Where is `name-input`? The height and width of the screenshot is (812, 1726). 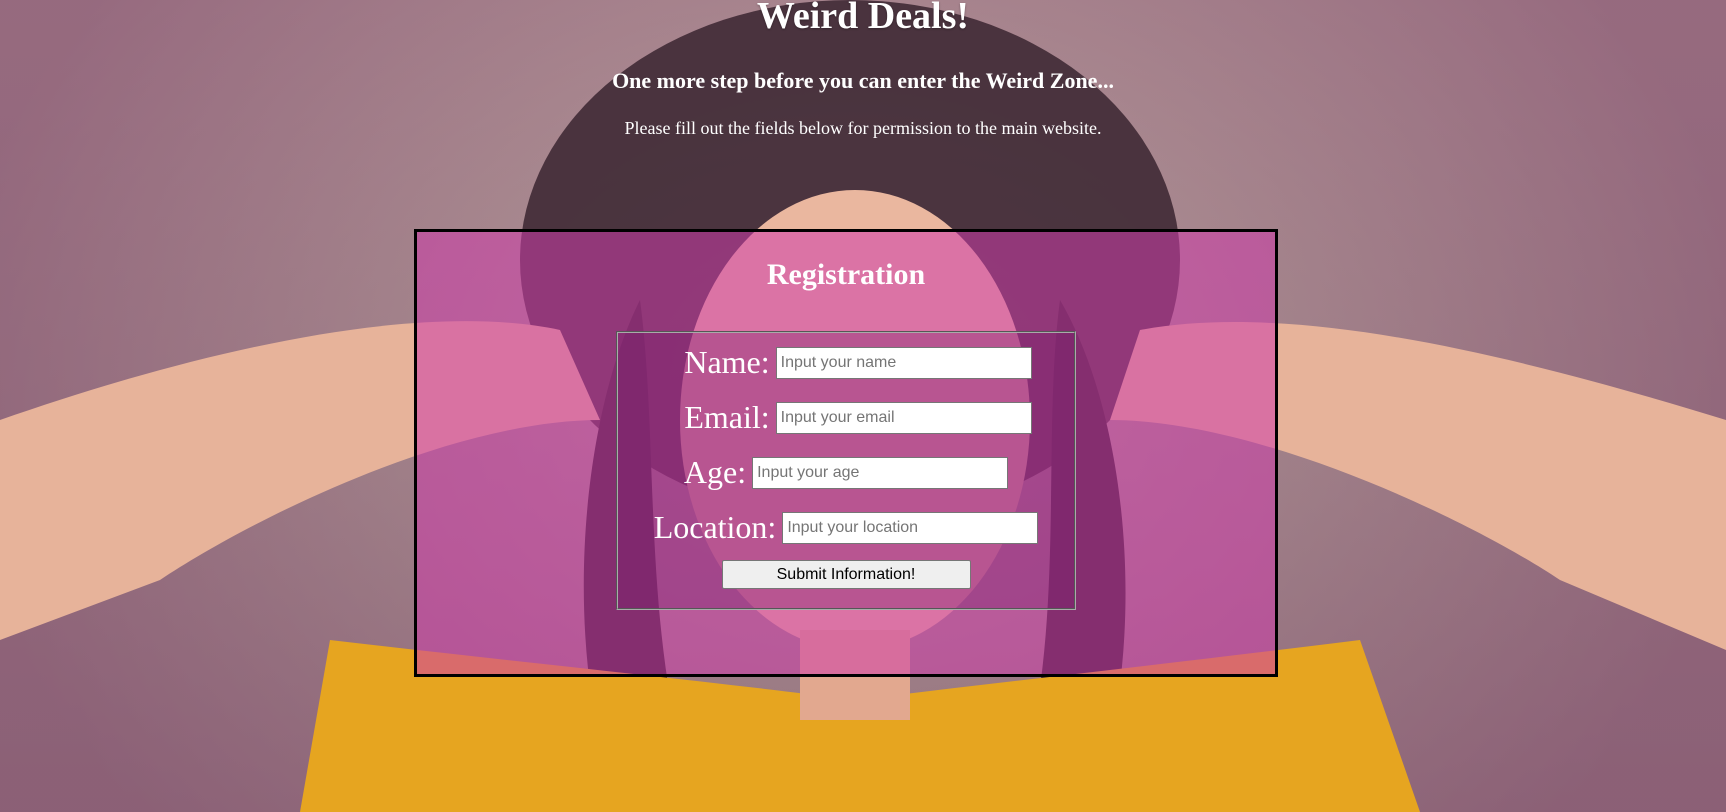
name-input is located at coordinates (903, 362).